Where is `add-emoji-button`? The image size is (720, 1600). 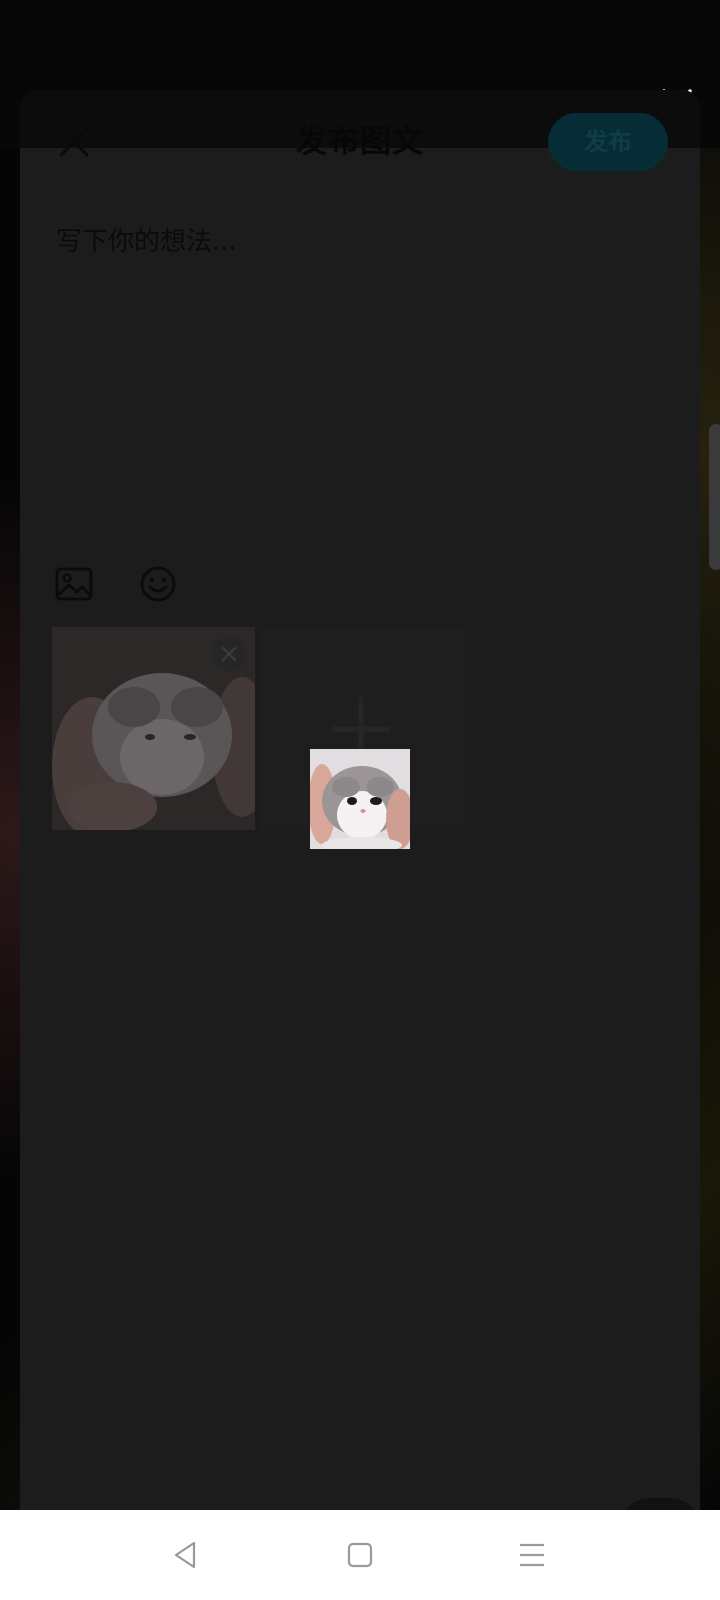
add-emoji-button is located at coordinates (158, 584).